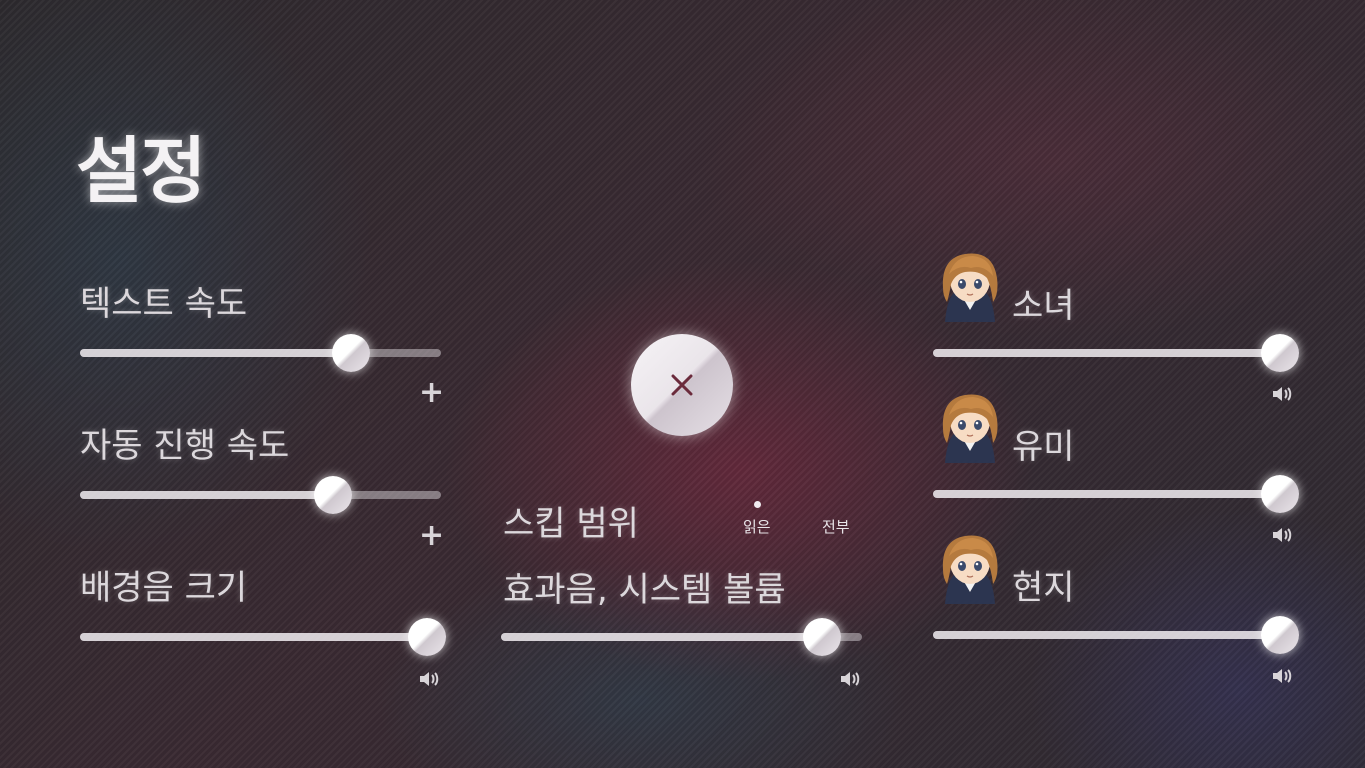 The image size is (1365, 768). Describe the element at coordinates (757, 504) in the screenshot. I see `skip-selected-indicator` at that location.